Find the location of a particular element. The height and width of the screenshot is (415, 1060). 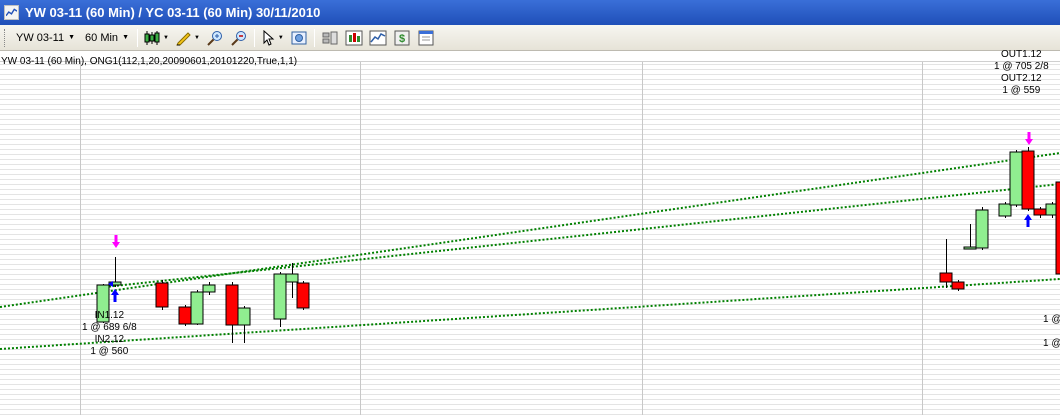

indicators-icon is located at coordinates (354, 37).